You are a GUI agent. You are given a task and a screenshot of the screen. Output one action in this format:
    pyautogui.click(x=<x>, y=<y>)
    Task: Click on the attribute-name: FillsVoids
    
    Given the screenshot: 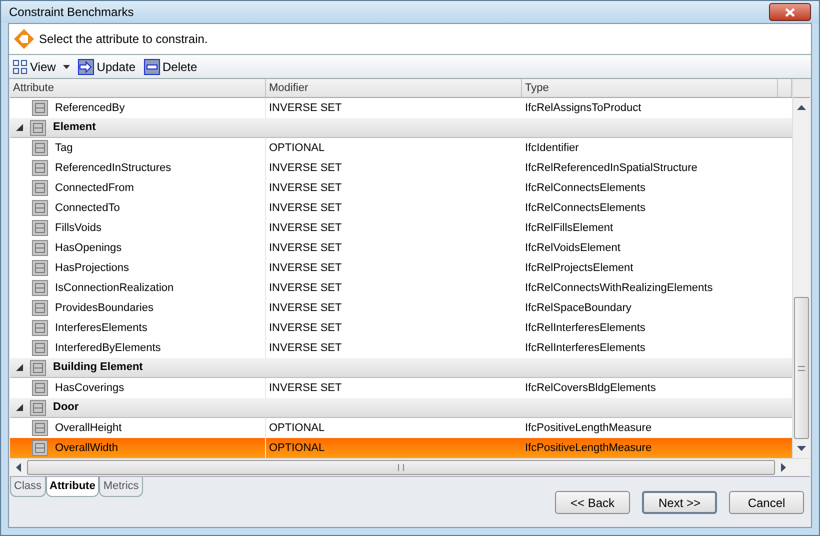 What is the action you would take?
    pyautogui.click(x=78, y=228)
    